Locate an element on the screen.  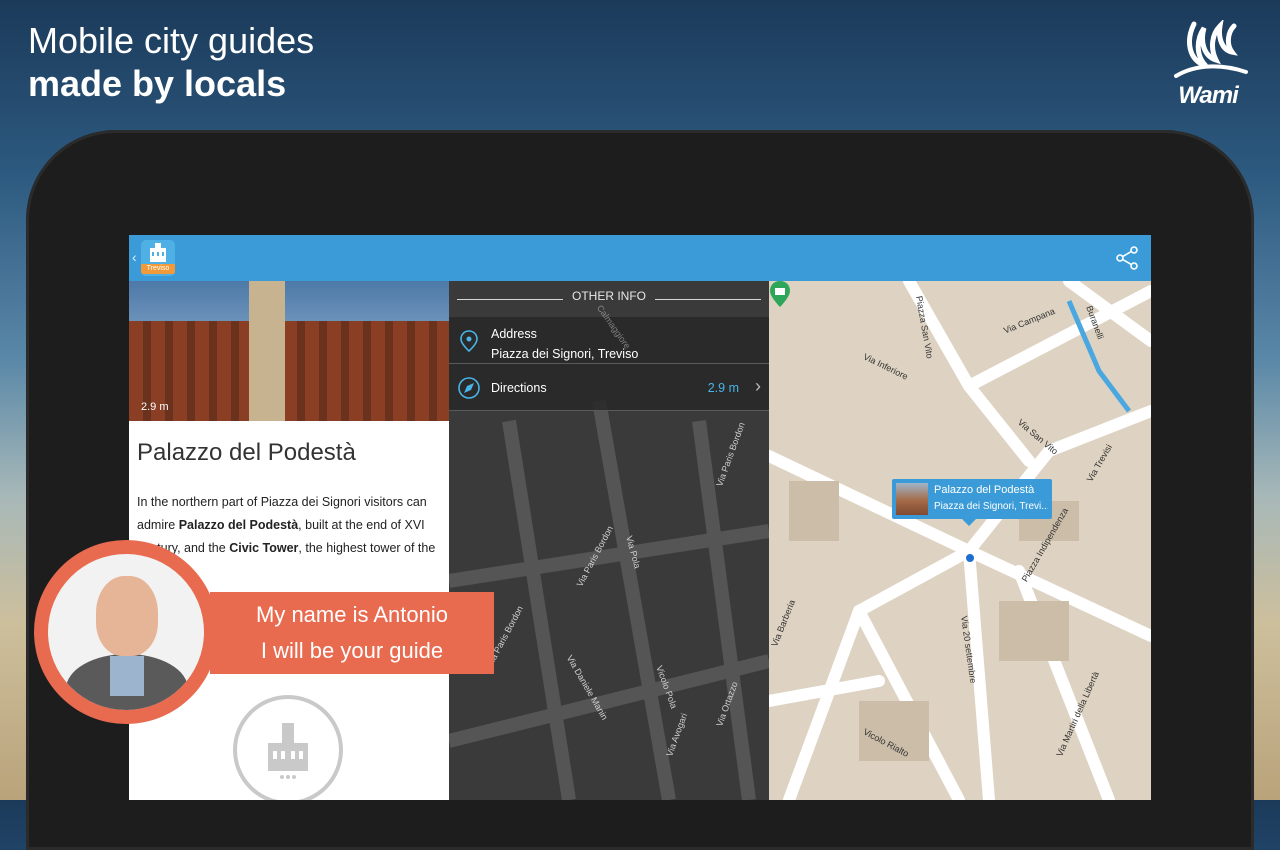
poi-title: Palazzo del Podestà is located at coordinates (246, 452).